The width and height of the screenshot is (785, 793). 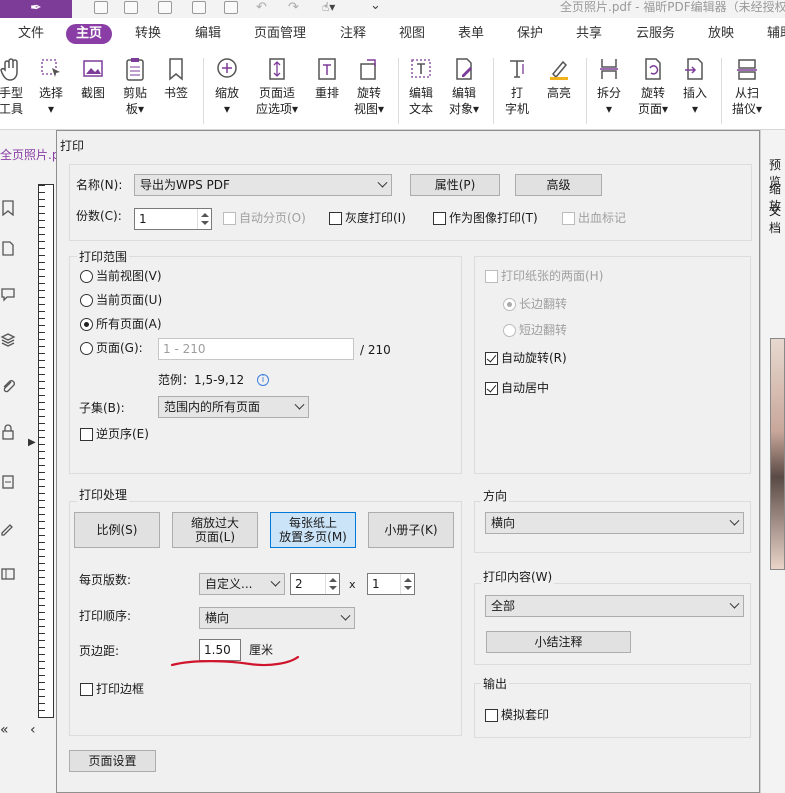 I want to click on menu-accessibility: 辅助, so click(x=776, y=34).